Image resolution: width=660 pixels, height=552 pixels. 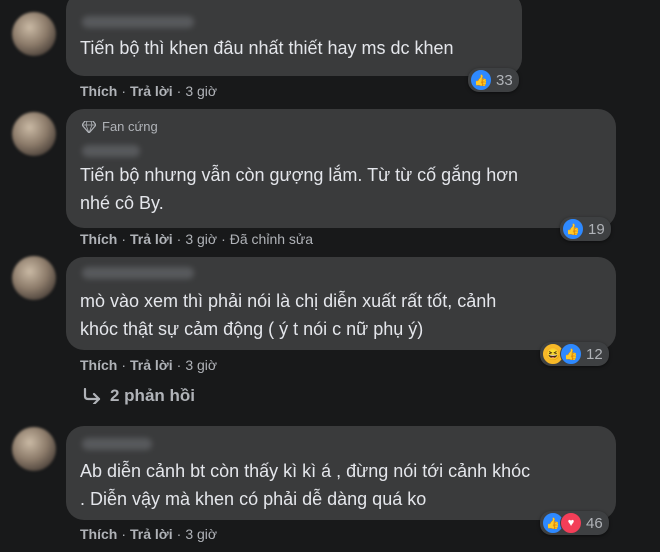 What do you see at coordinates (92, 396) in the screenshot?
I see `reply-arrow-icon` at bounding box center [92, 396].